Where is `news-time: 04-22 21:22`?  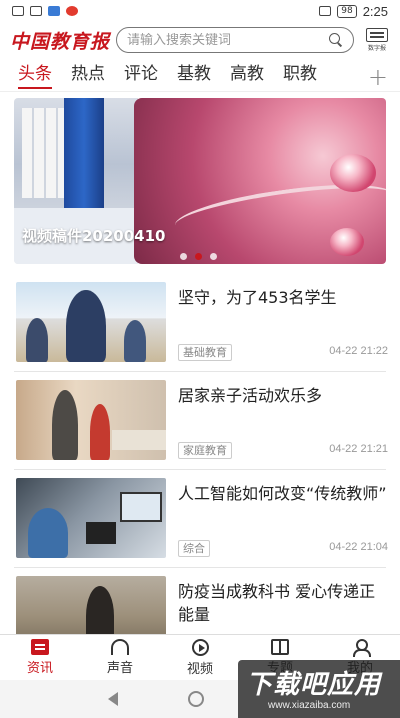 news-time: 04-22 21:22 is located at coordinates (358, 351).